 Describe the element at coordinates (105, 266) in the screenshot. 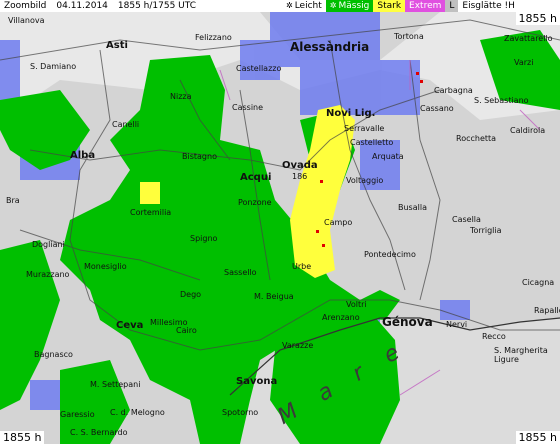

I see `place-monesiglio: Monesiglio` at that location.